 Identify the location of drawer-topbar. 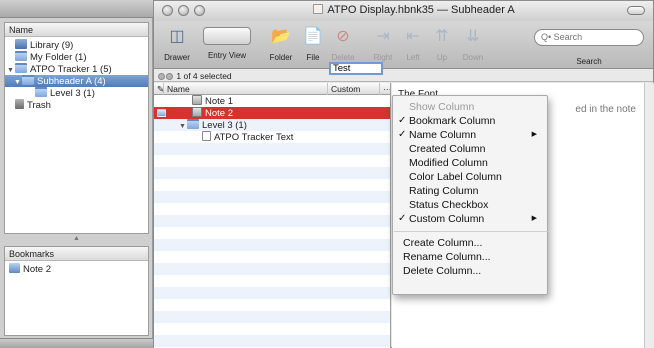
(76, 9).